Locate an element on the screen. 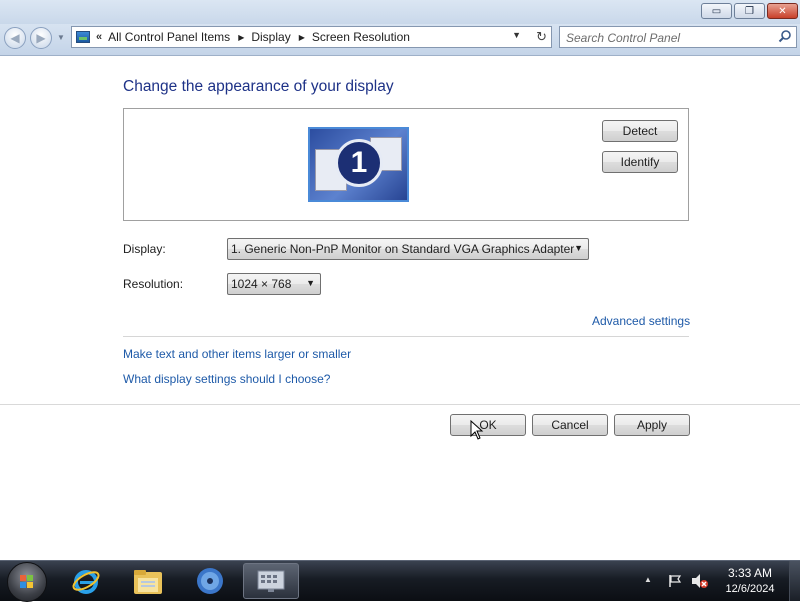 The image size is (800, 602). start-button is located at coordinates (27, 582).